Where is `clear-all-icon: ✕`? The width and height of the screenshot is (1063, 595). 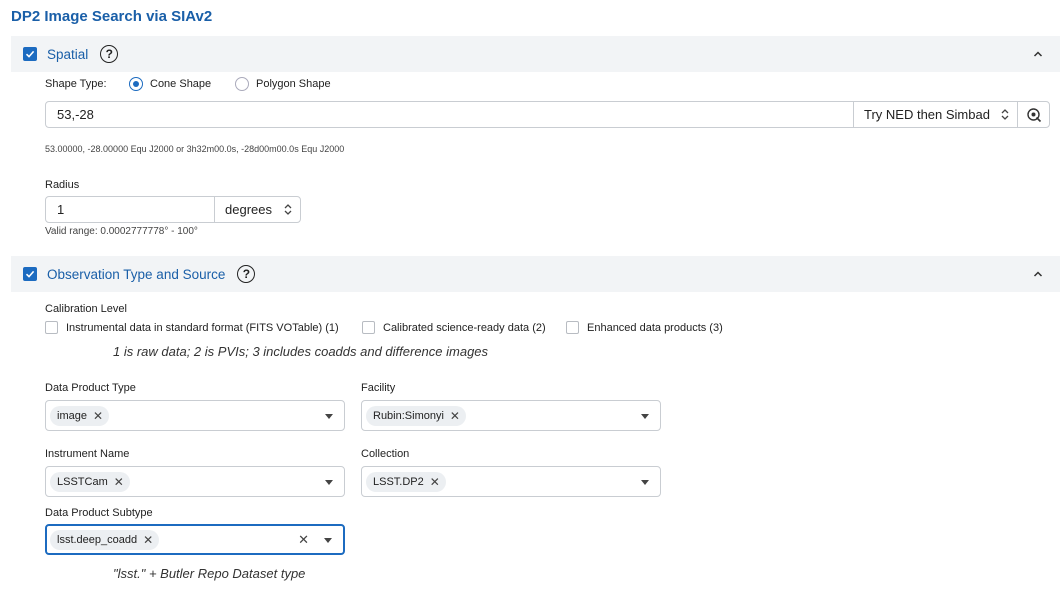 clear-all-icon: ✕ is located at coordinates (303, 540).